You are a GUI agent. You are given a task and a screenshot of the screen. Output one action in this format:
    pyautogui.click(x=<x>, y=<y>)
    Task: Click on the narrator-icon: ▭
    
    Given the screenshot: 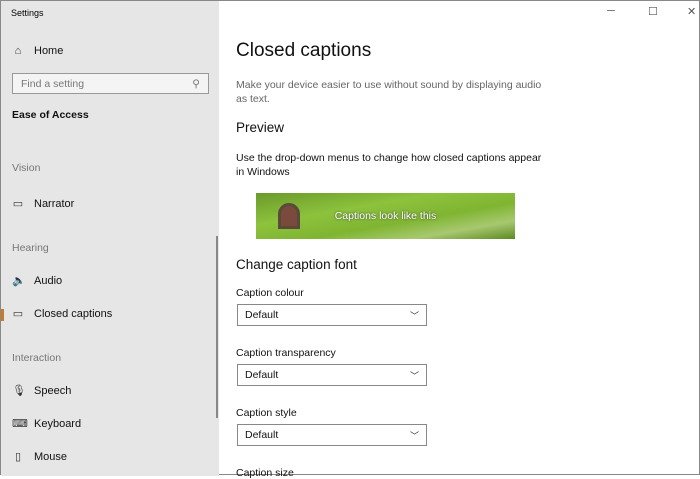 What is the action you would take?
    pyautogui.click(x=18, y=204)
    